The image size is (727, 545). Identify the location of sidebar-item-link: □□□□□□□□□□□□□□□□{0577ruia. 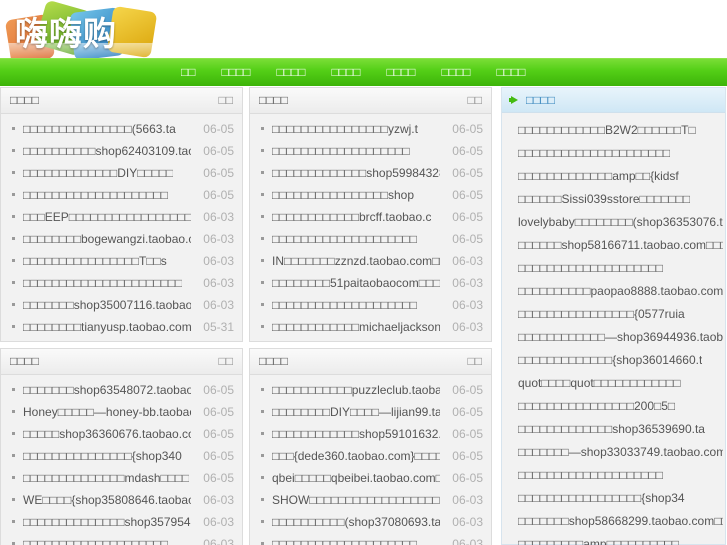
(601, 314).